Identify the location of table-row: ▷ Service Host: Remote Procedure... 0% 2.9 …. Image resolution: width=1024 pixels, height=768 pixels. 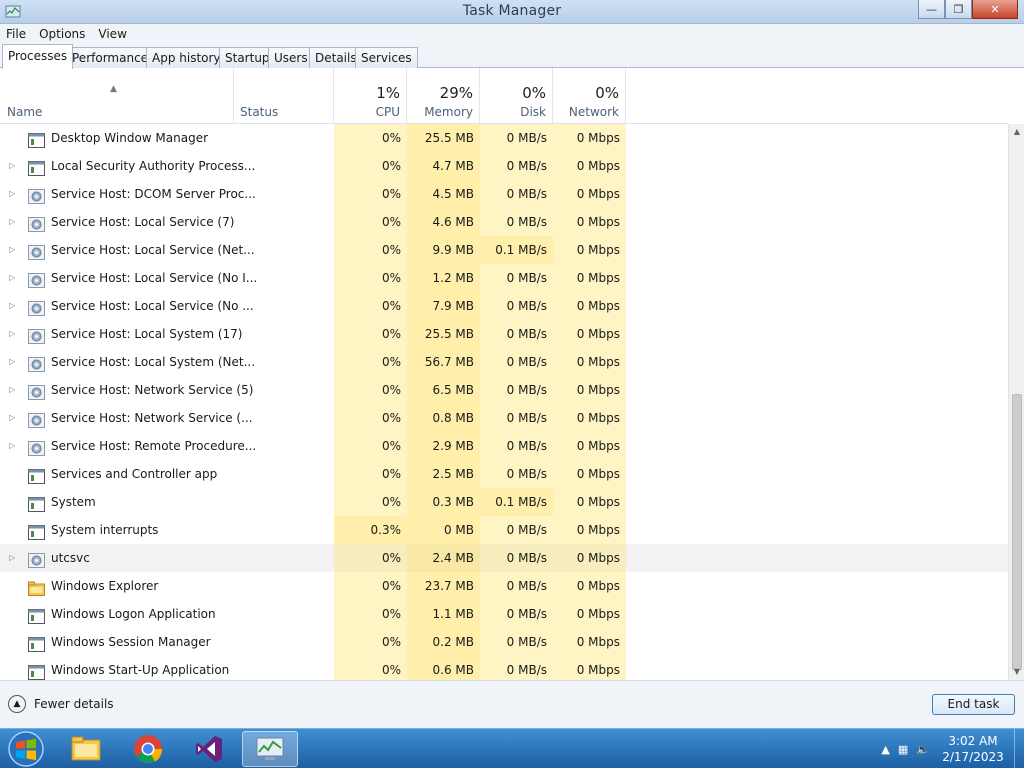
(504, 446).